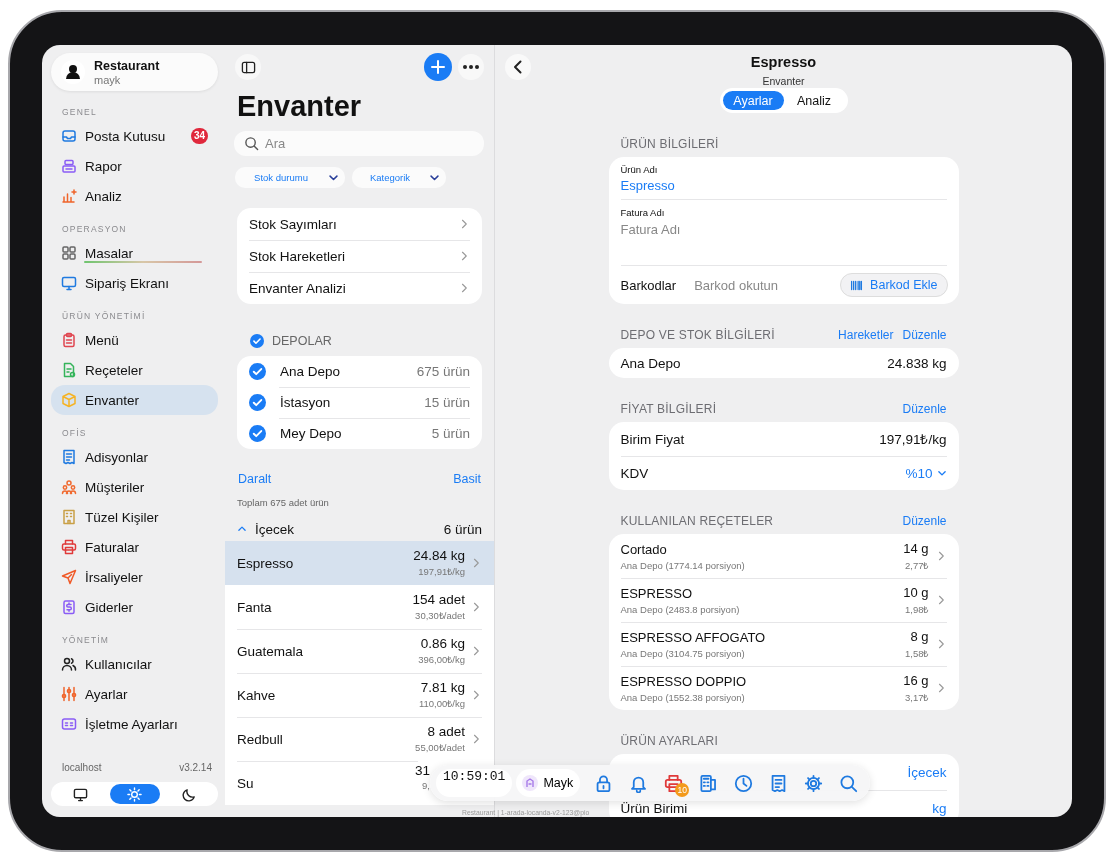 This screenshot has height=862, width=1114. What do you see at coordinates (69, 607) in the screenshot?
I see `dollar-document-icon` at bounding box center [69, 607].